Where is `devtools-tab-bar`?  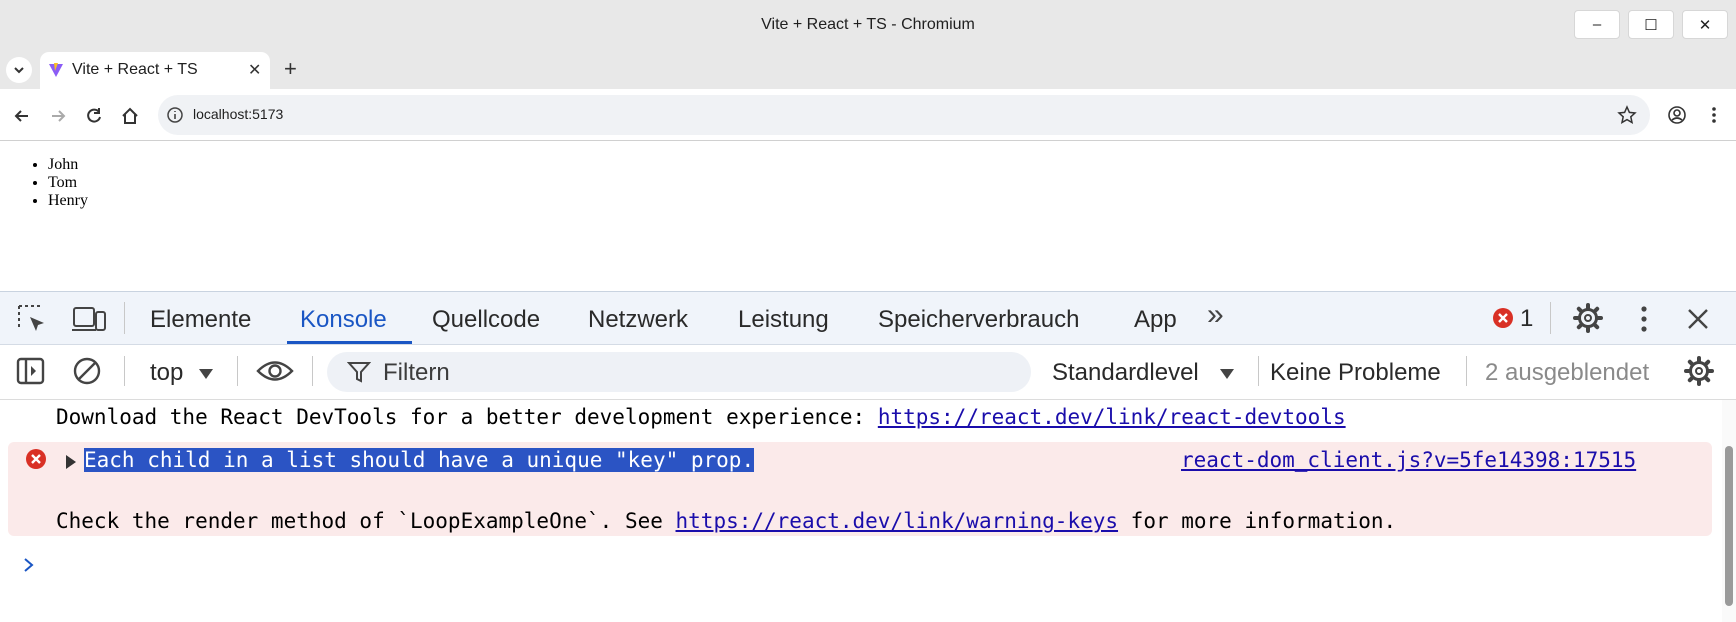
devtools-tab-bar is located at coordinates (868, 318).